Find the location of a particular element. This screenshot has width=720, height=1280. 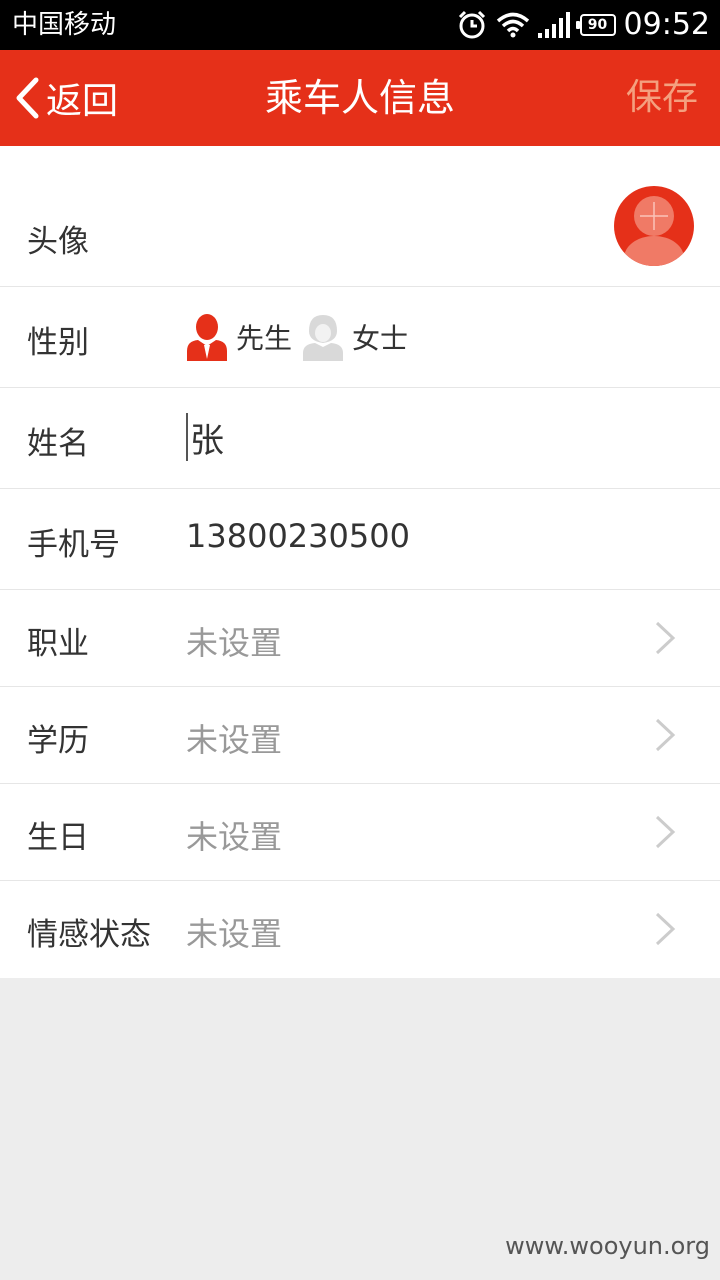

avatar is located at coordinates (654, 226).